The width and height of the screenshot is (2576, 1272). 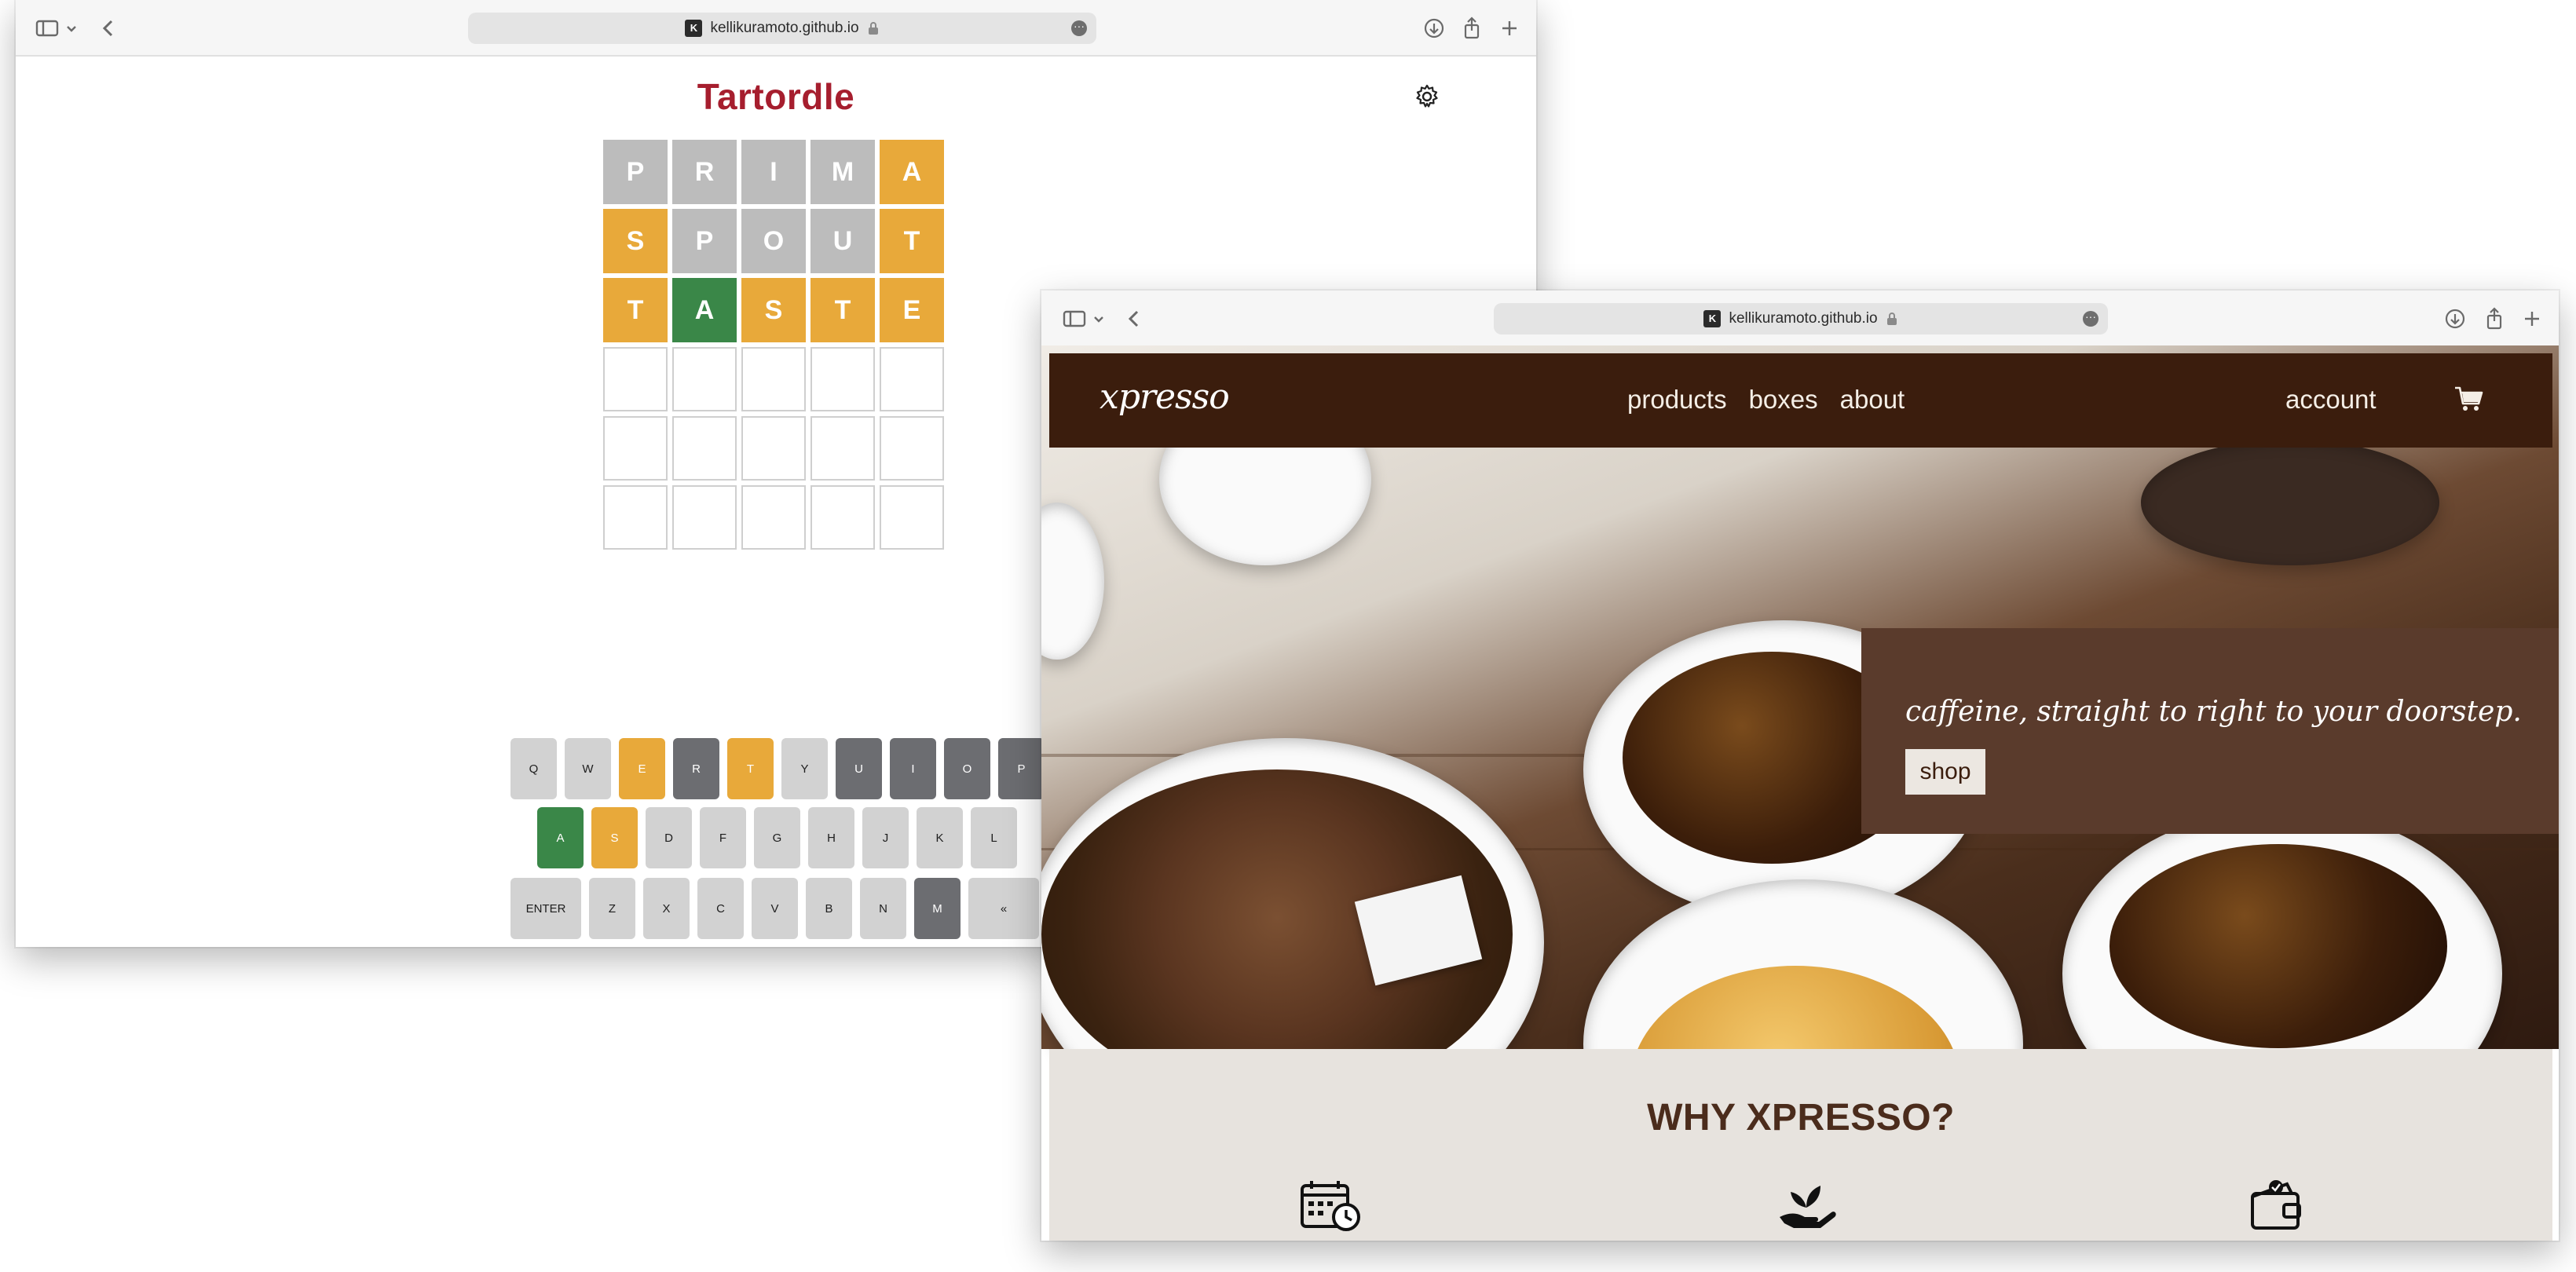 What do you see at coordinates (994, 838) in the screenshot?
I see `key-l: L` at bounding box center [994, 838].